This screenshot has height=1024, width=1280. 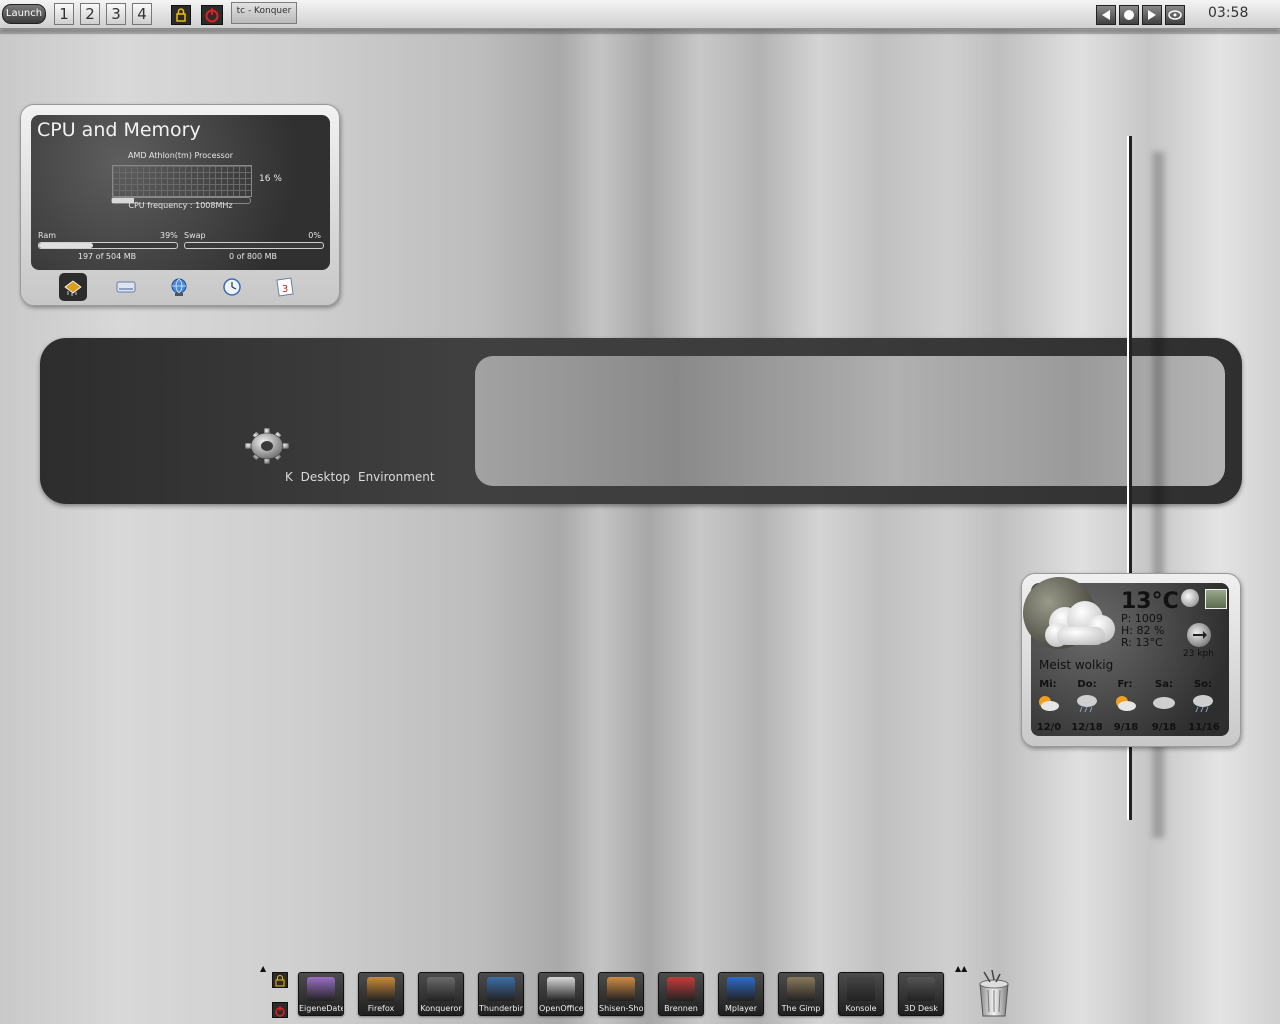 I want to click on clock-icon, so click(x=232, y=287).